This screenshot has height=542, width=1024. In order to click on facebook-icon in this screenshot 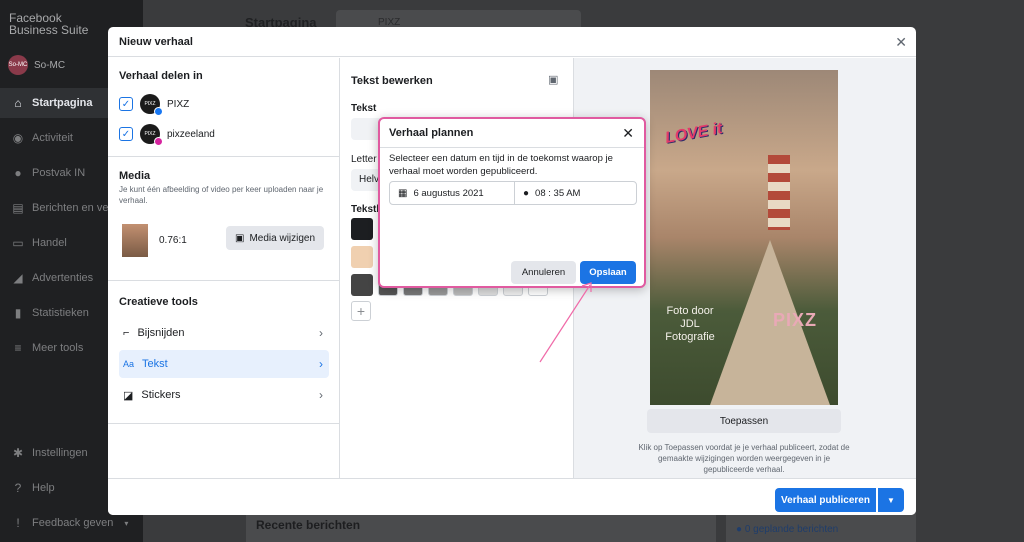, I will do `click(158, 111)`.